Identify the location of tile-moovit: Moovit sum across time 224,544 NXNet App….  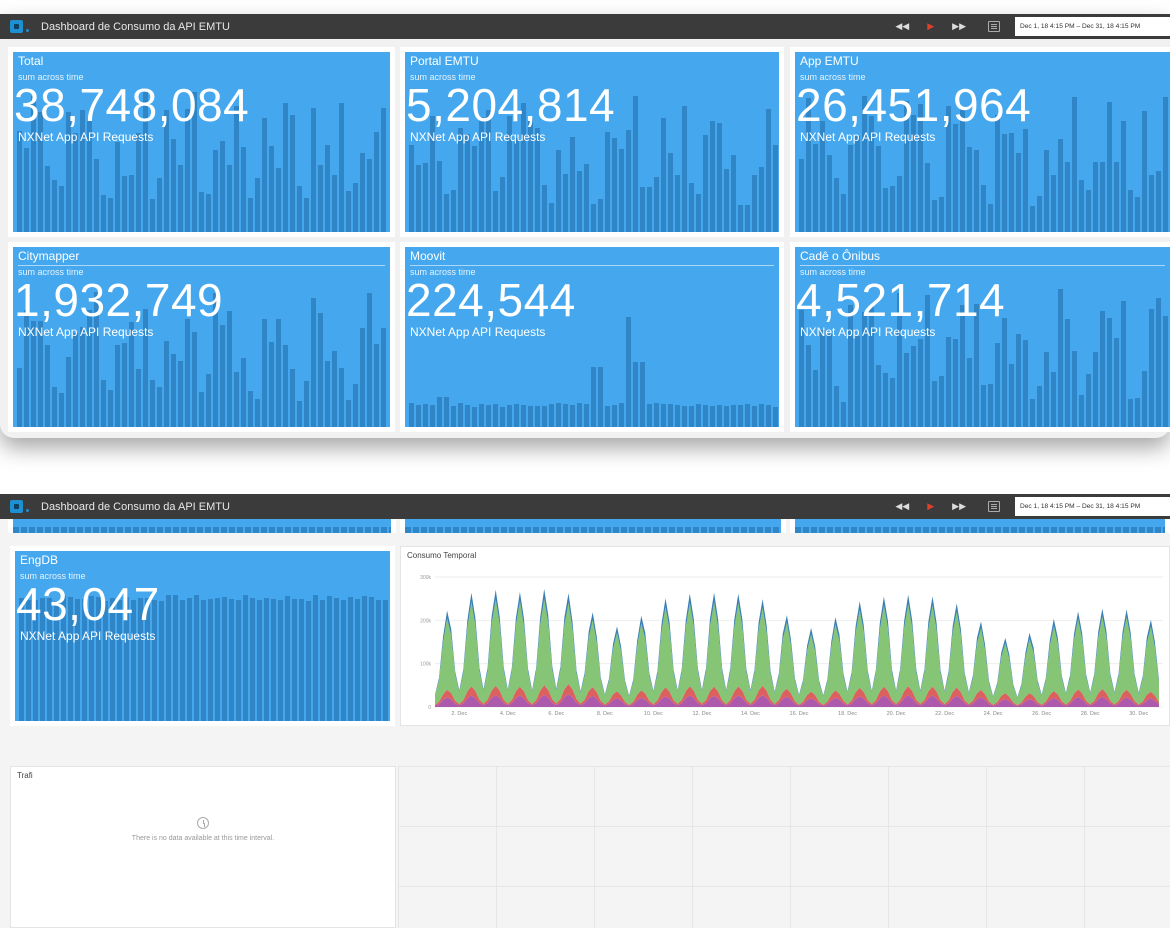
(592, 337).